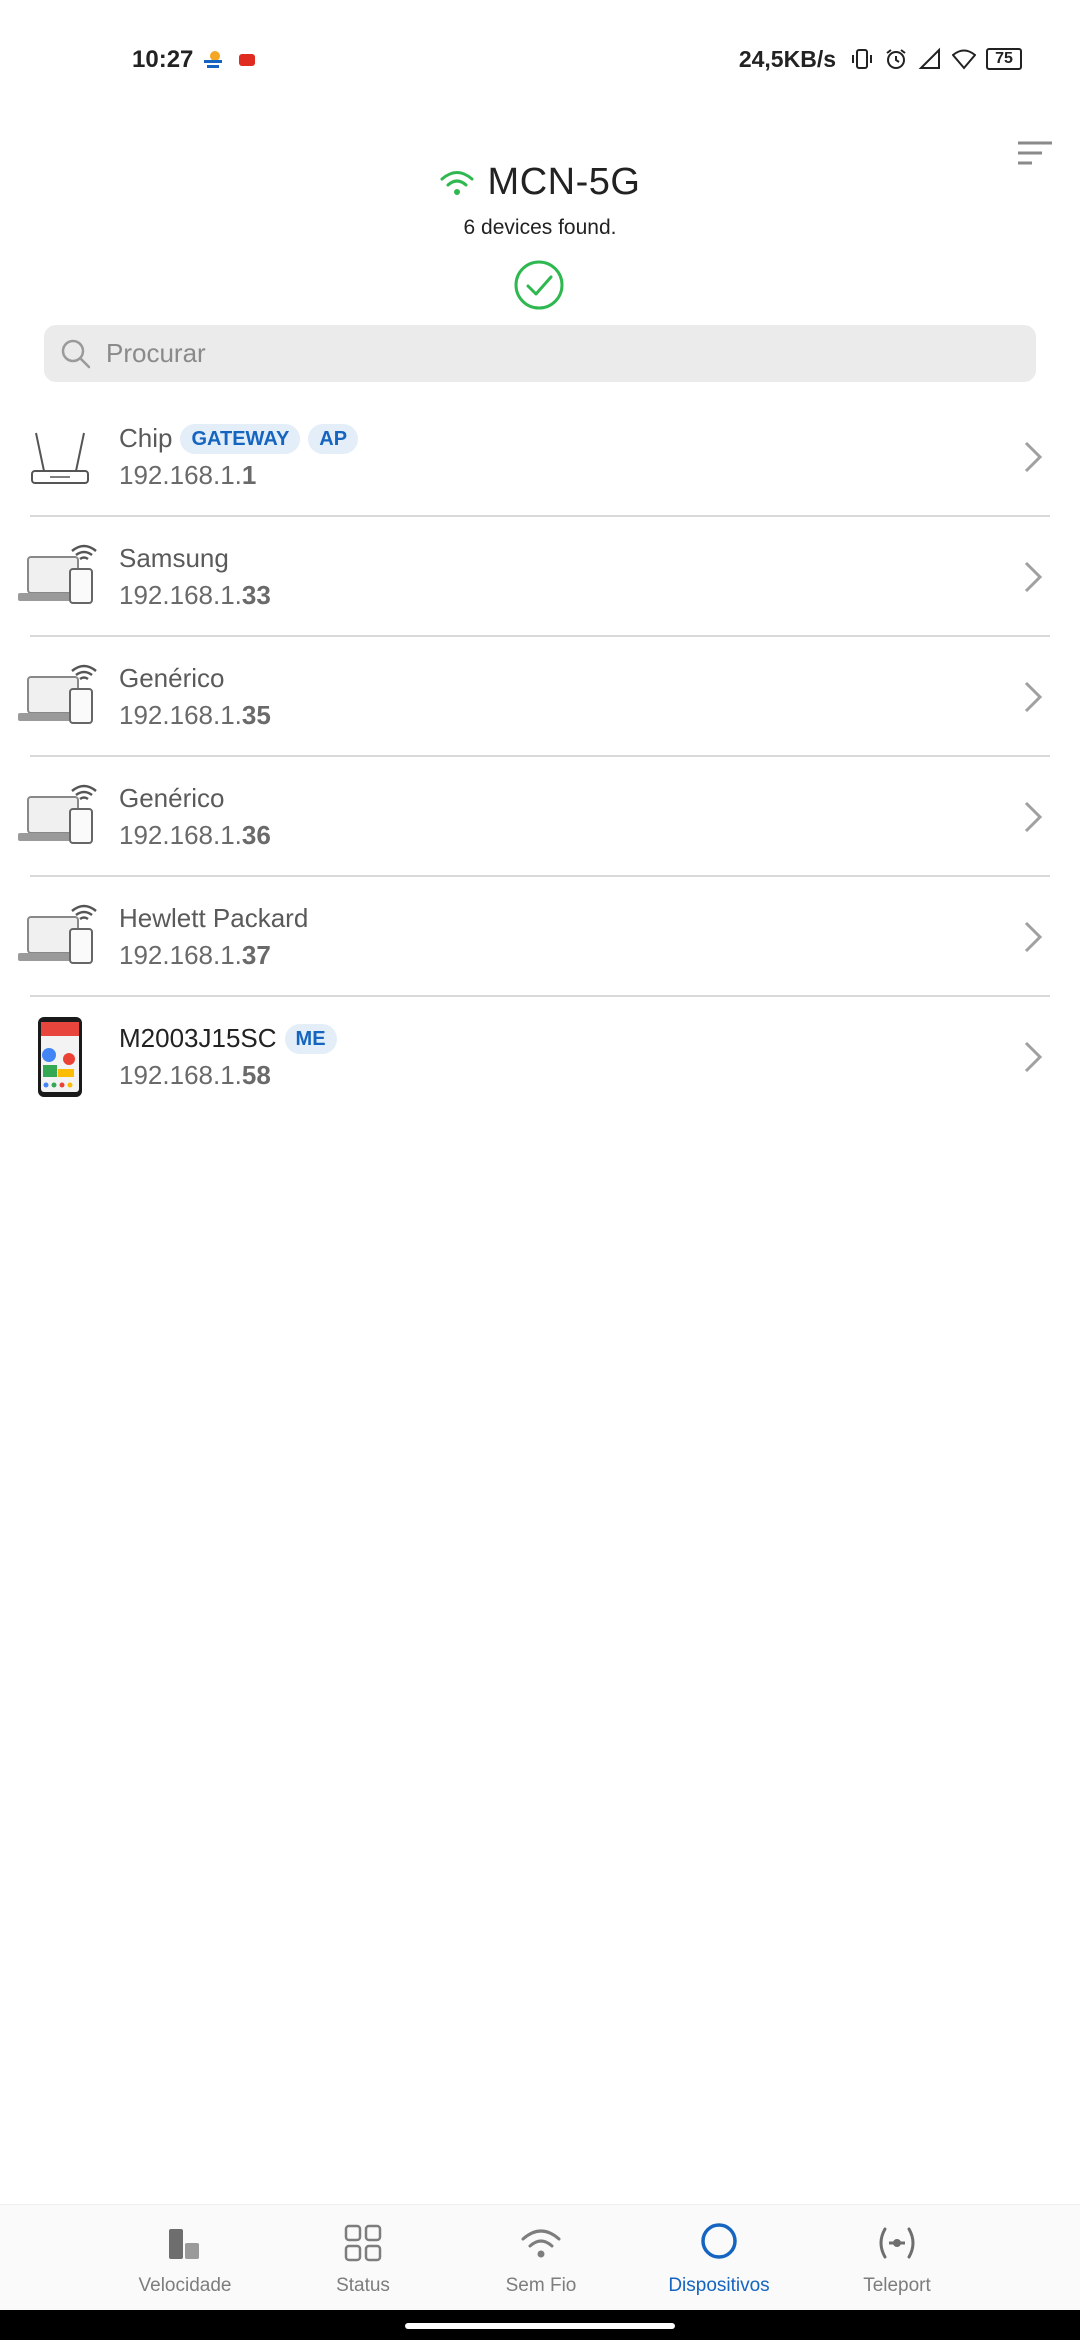  I want to click on nav-label: Status, so click(363, 2285).